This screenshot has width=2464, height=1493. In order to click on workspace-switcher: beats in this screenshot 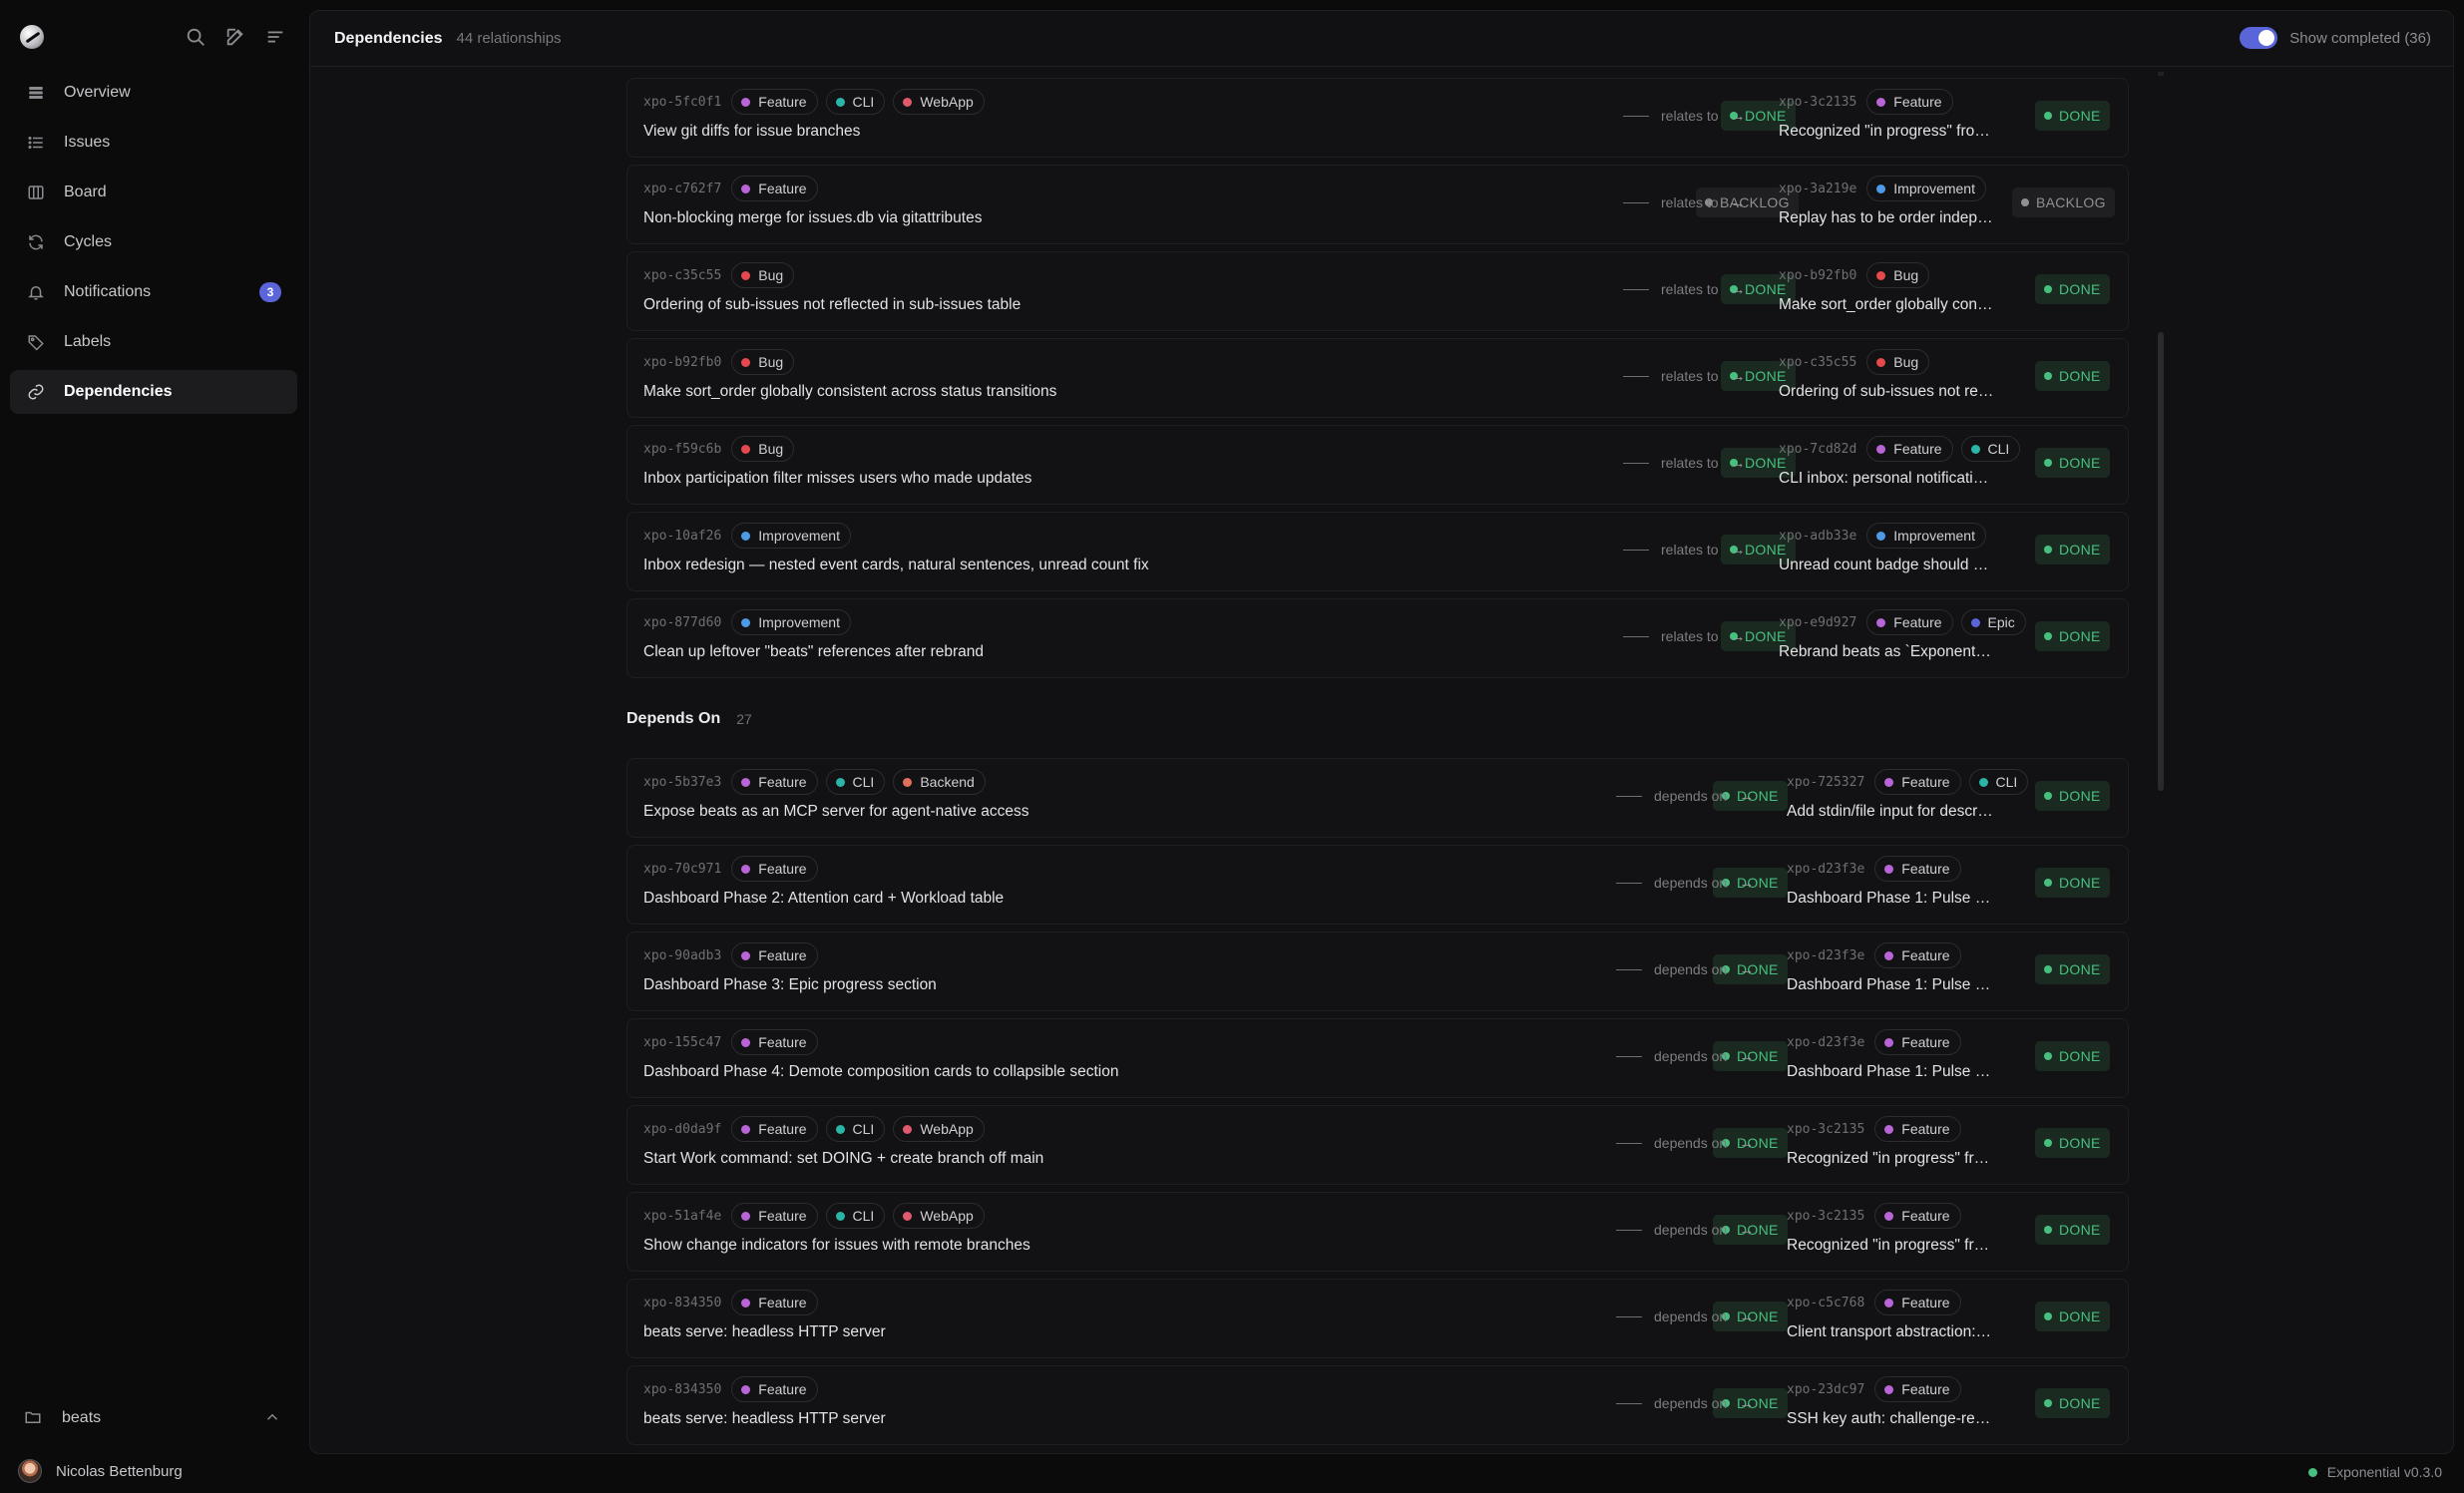, I will do `click(153, 1418)`.